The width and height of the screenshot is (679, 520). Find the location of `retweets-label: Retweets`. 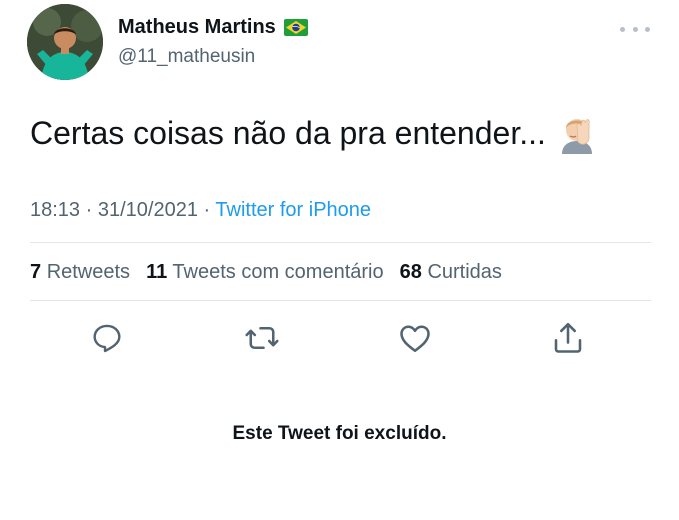

retweets-label: Retweets is located at coordinates (88, 272).